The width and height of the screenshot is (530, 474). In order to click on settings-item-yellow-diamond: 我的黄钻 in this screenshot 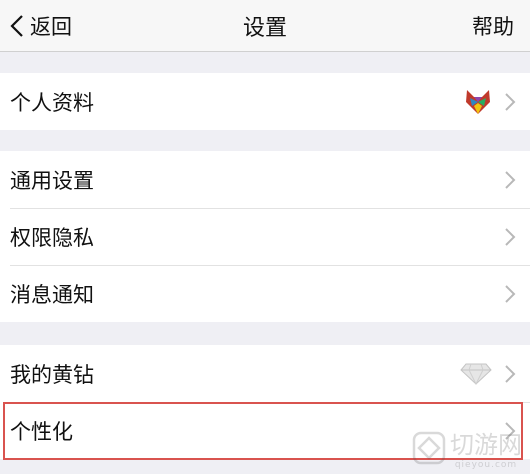, I will do `click(265, 373)`.